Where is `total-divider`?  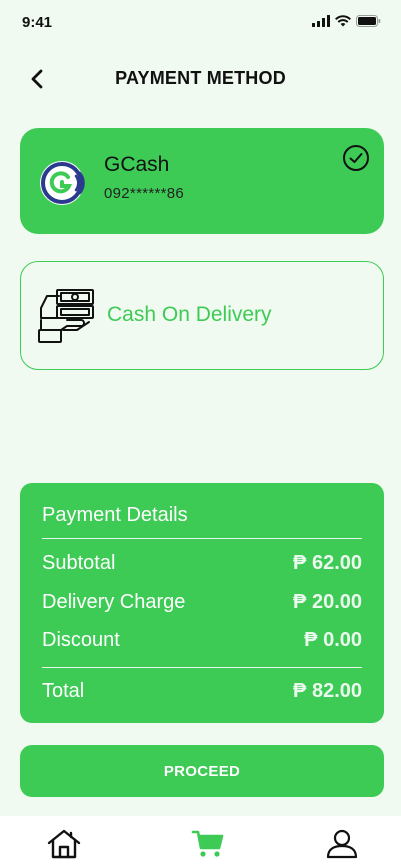 total-divider is located at coordinates (202, 667).